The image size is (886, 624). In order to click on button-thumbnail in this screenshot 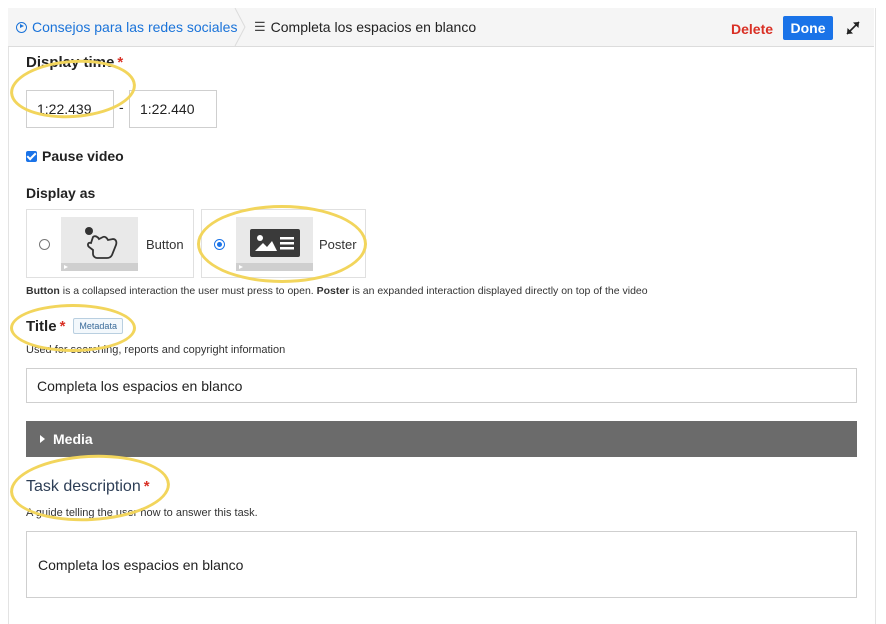, I will do `click(99, 244)`.